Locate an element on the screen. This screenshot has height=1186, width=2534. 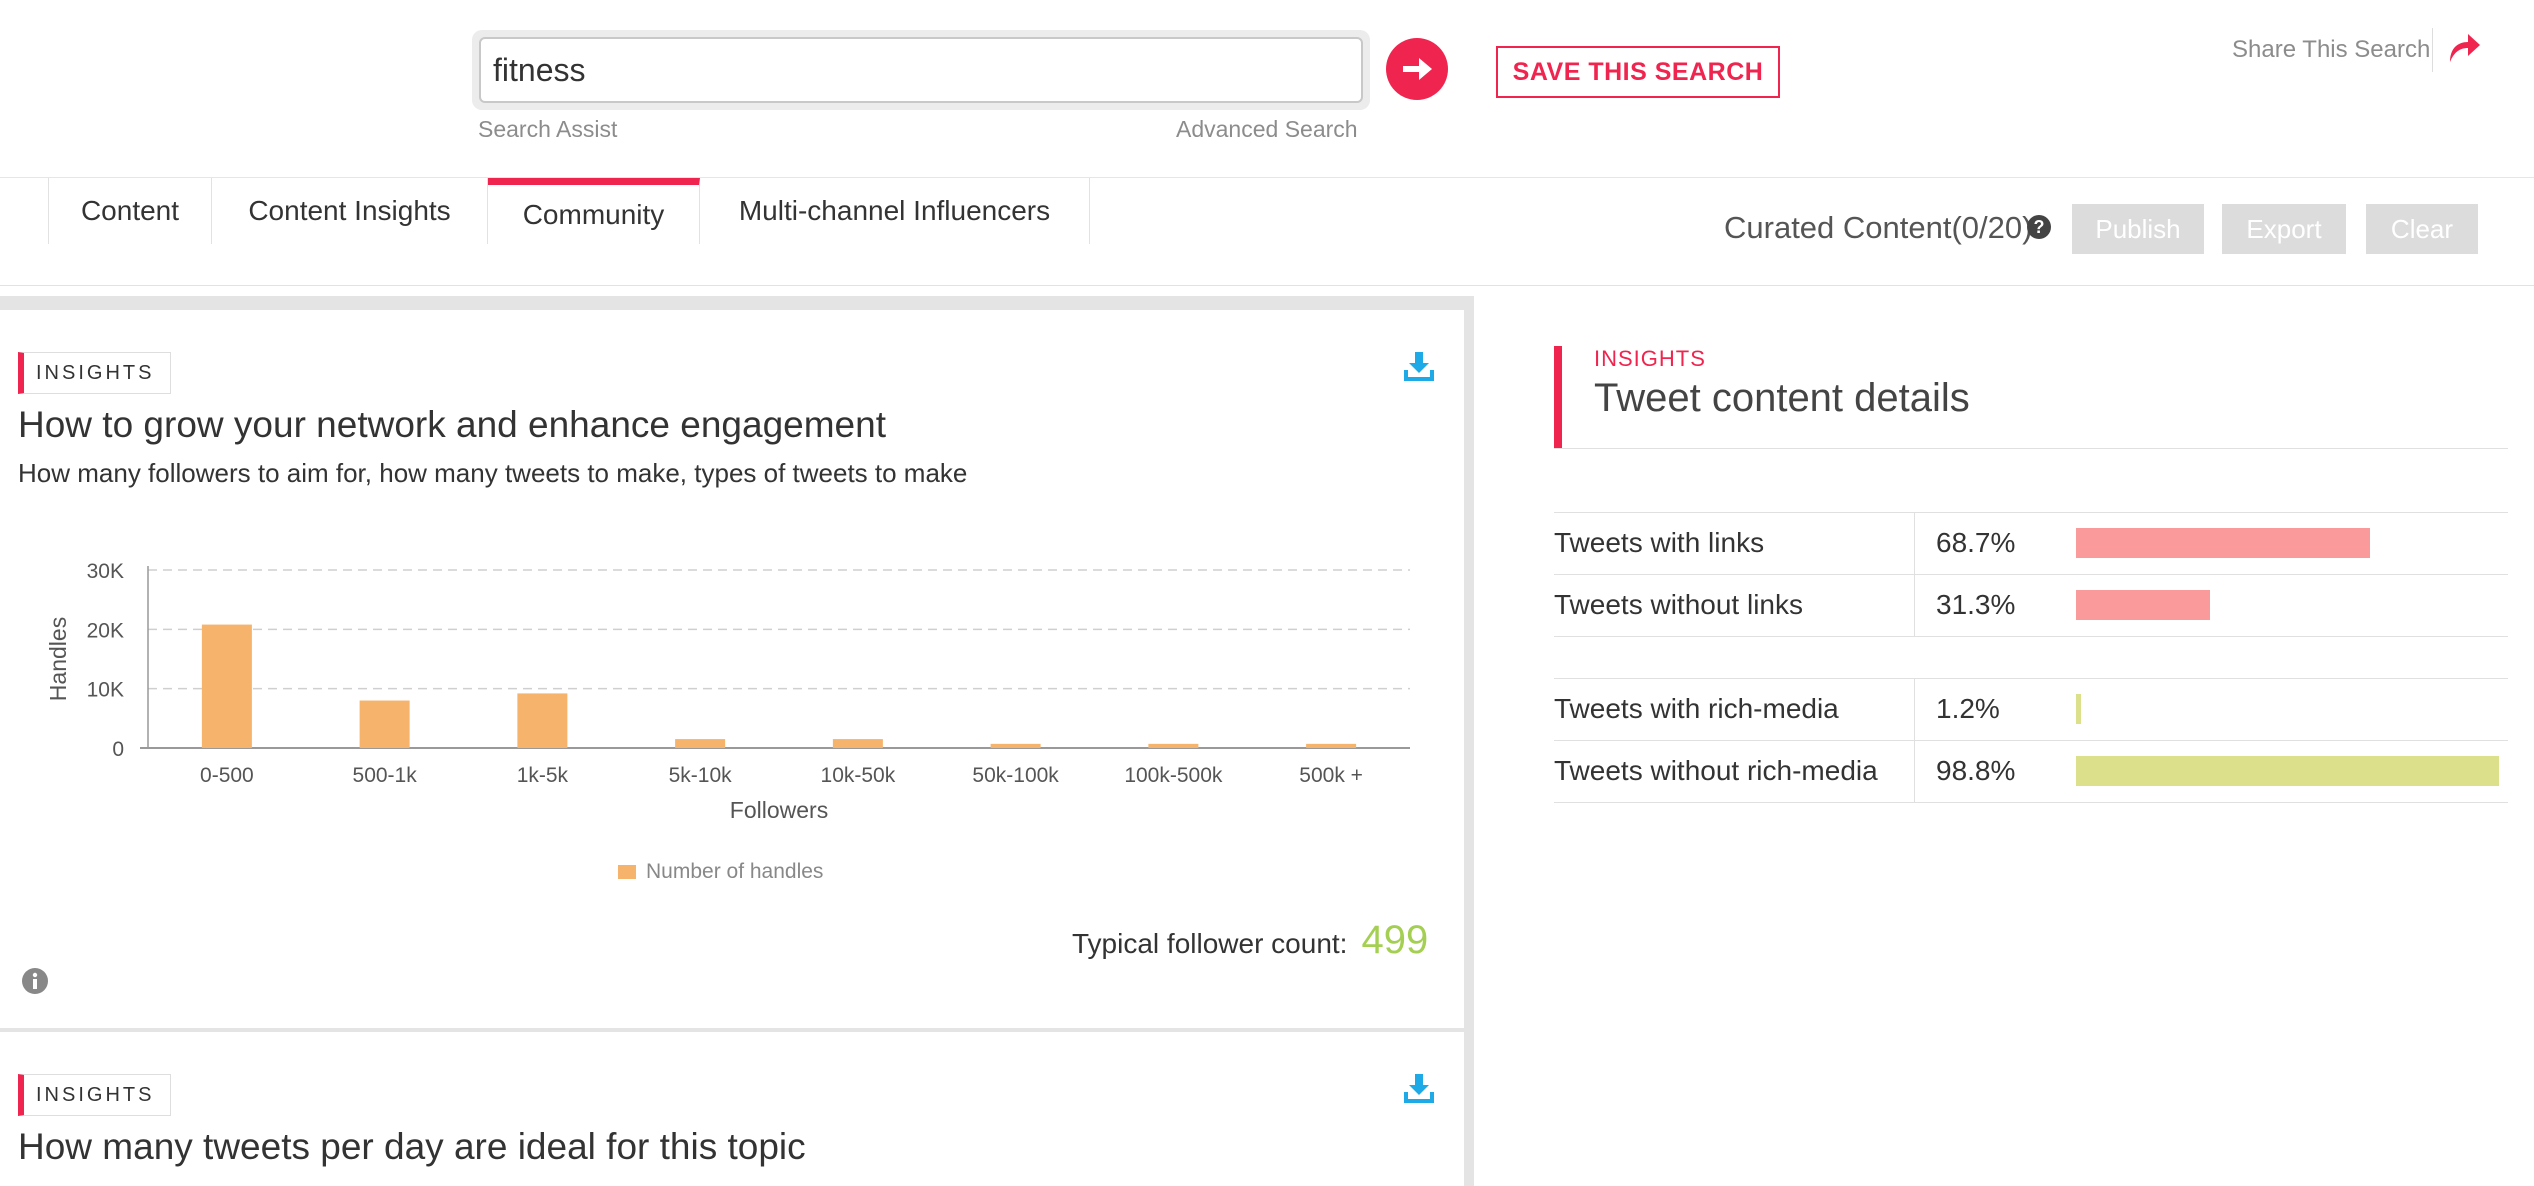
typical-follower-label: Typical follower count: is located at coordinates (1210, 943).